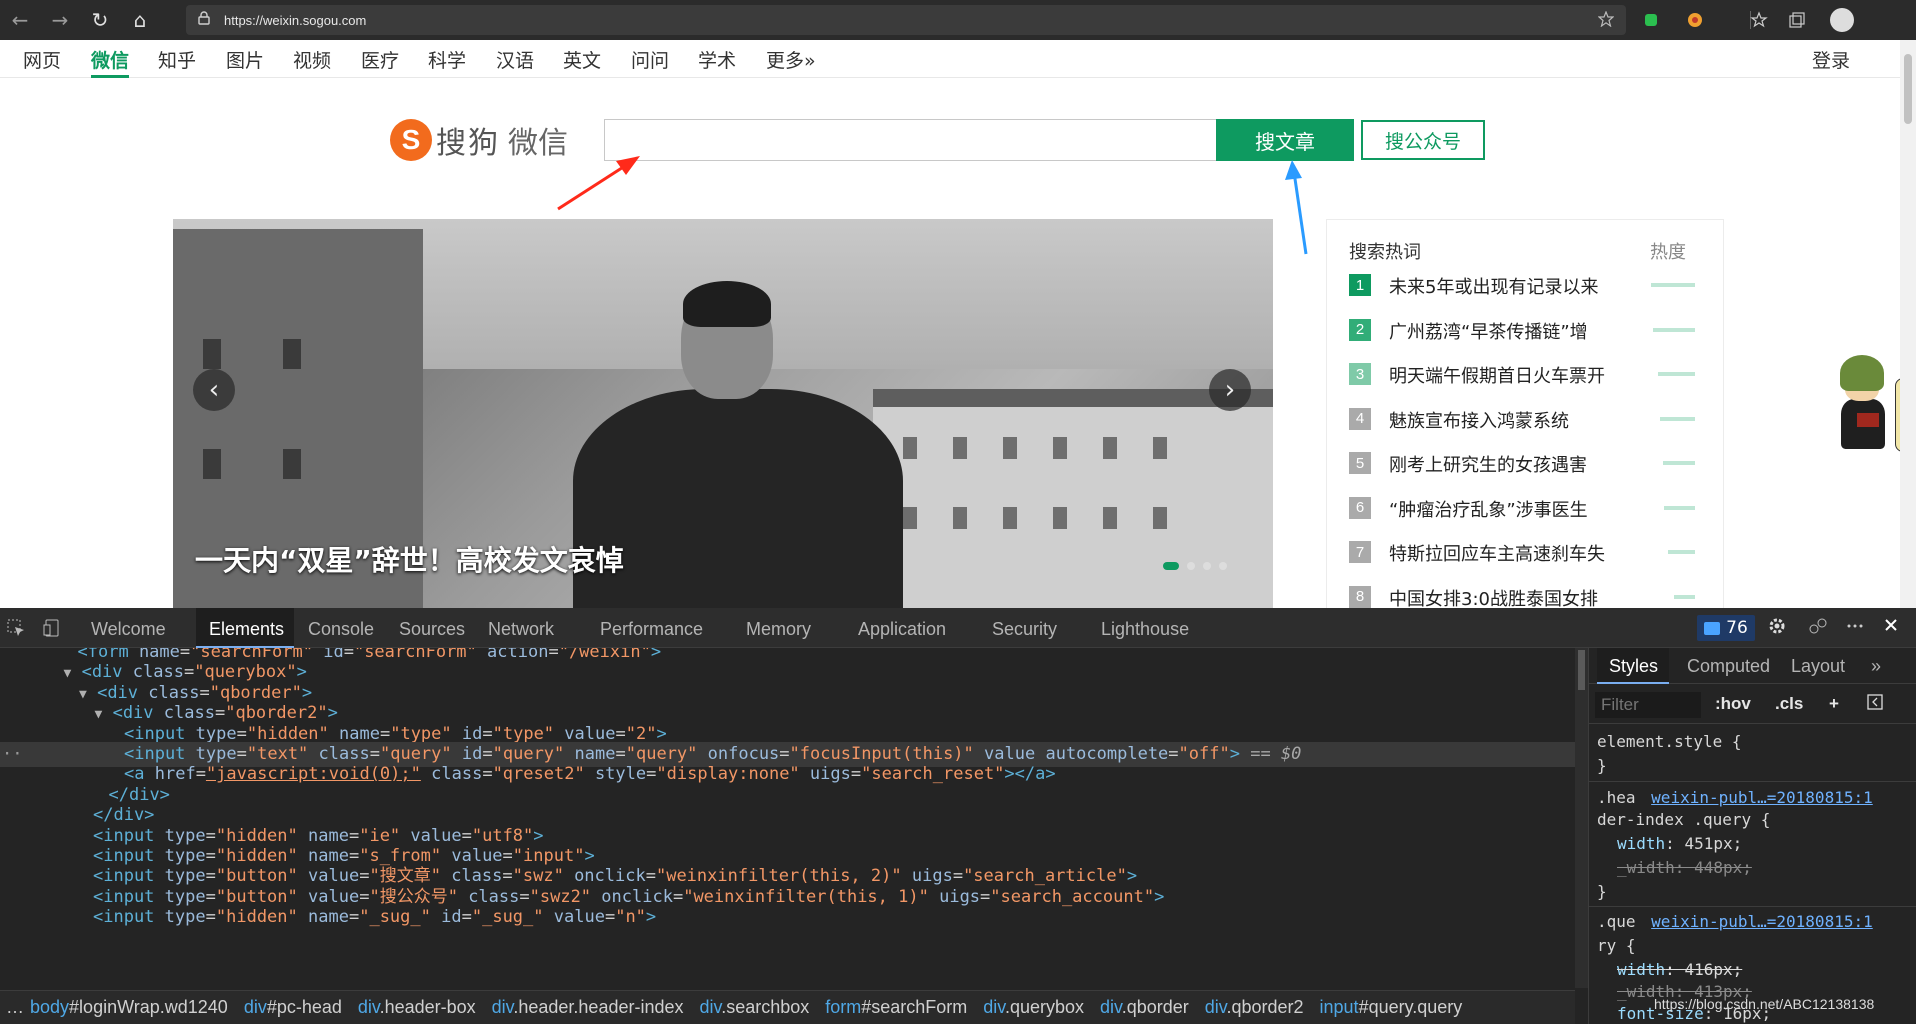  Describe the element at coordinates (1842, 20) in the screenshot. I see `profile-avatar` at that location.